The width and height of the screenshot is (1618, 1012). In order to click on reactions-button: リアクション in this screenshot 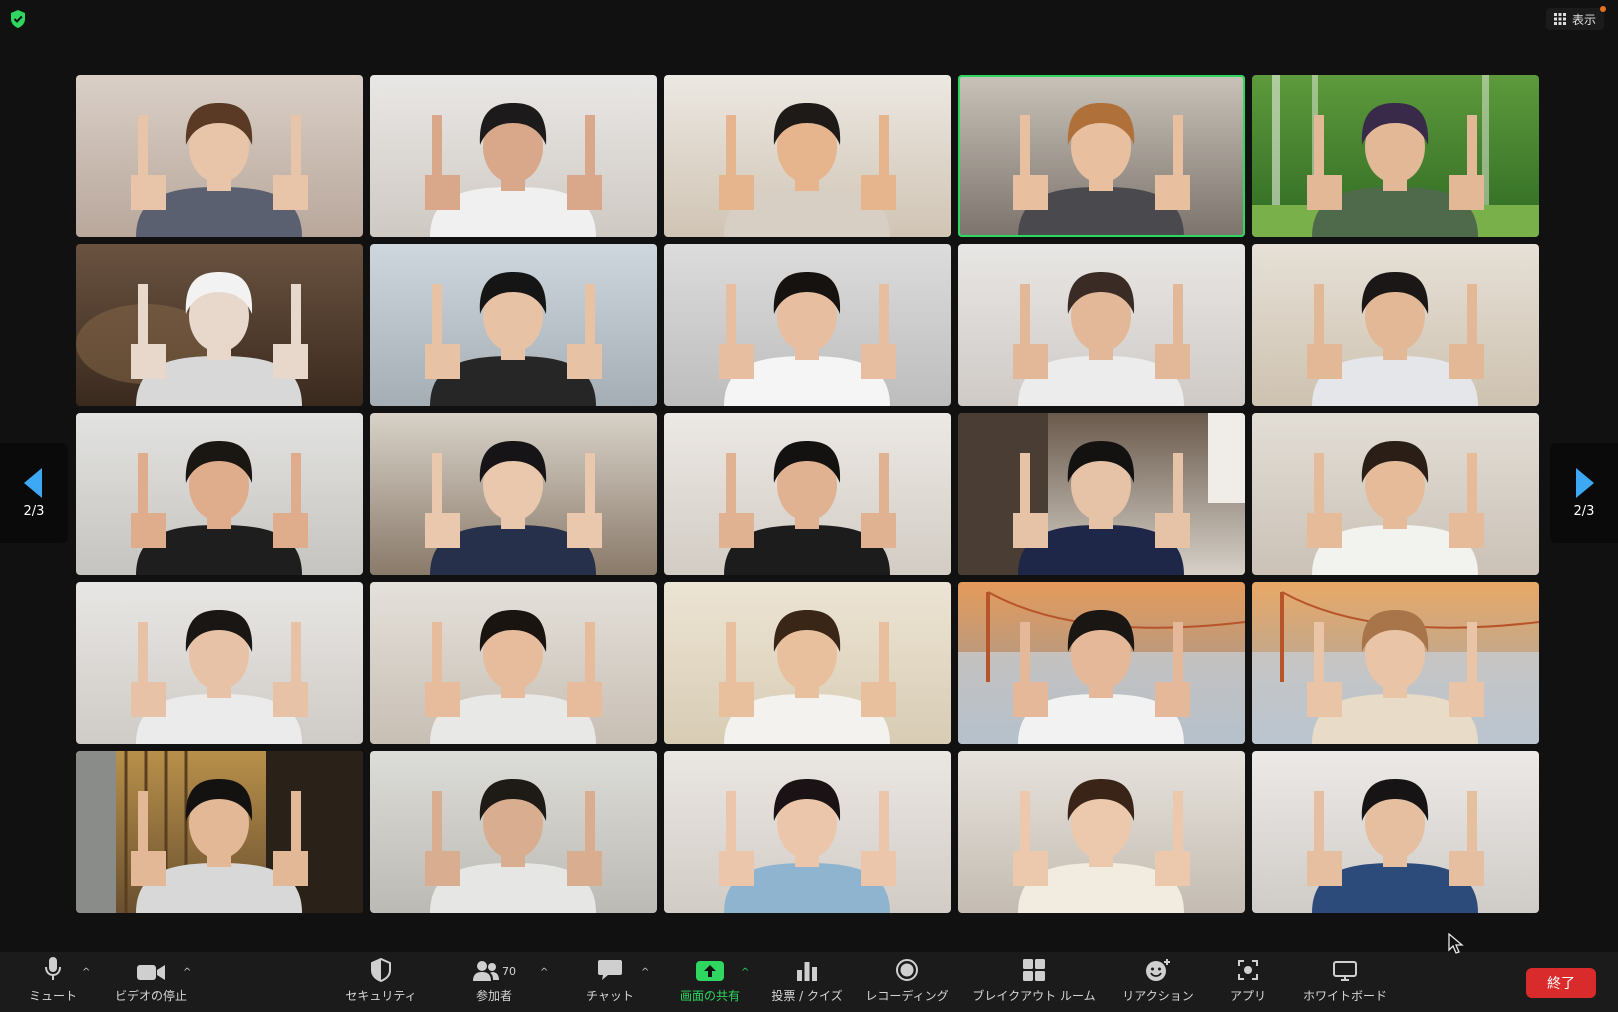, I will do `click(1158, 982)`.